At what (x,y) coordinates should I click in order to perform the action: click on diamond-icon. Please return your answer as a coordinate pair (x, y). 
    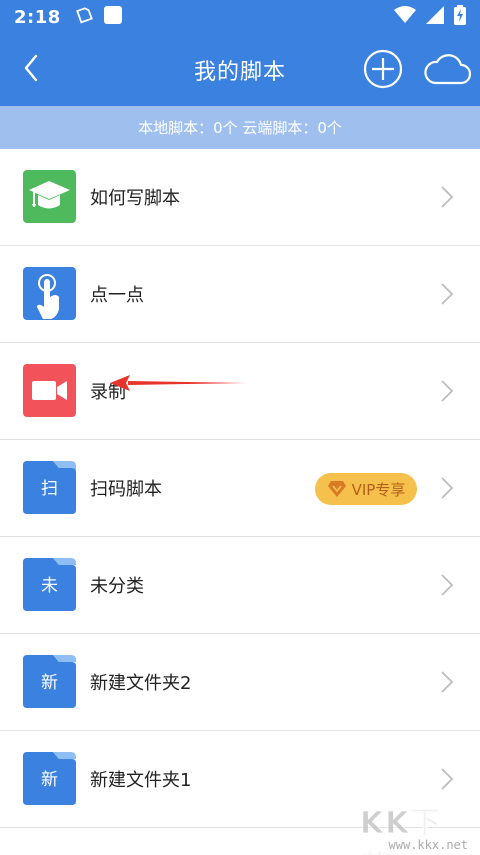
    Looking at the image, I should click on (336, 489).